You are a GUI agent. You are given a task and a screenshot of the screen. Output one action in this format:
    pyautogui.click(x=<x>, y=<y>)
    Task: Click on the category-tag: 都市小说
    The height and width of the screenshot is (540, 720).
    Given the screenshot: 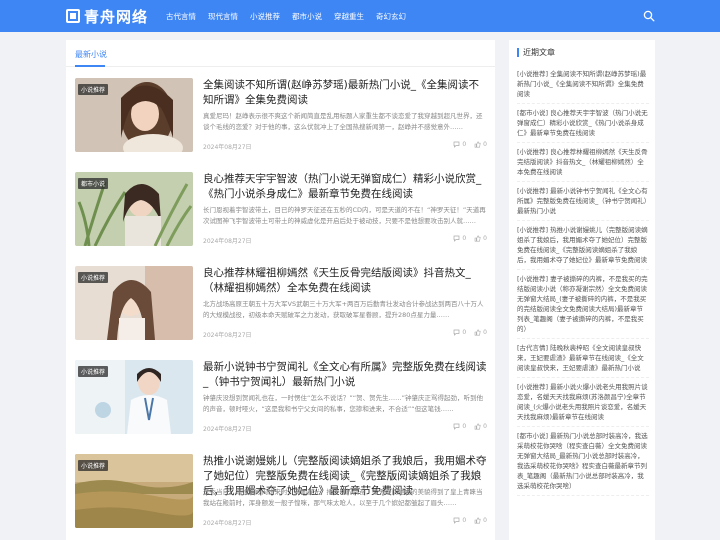 What is the action you would take?
    pyautogui.click(x=93, y=183)
    